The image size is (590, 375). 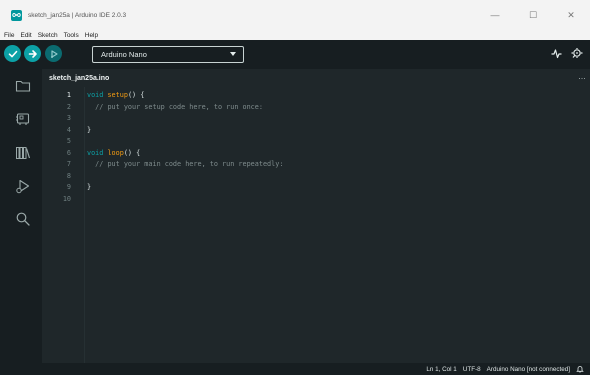 What do you see at coordinates (495, 15) in the screenshot?
I see `minimize-button: —` at bounding box center [495, 15].